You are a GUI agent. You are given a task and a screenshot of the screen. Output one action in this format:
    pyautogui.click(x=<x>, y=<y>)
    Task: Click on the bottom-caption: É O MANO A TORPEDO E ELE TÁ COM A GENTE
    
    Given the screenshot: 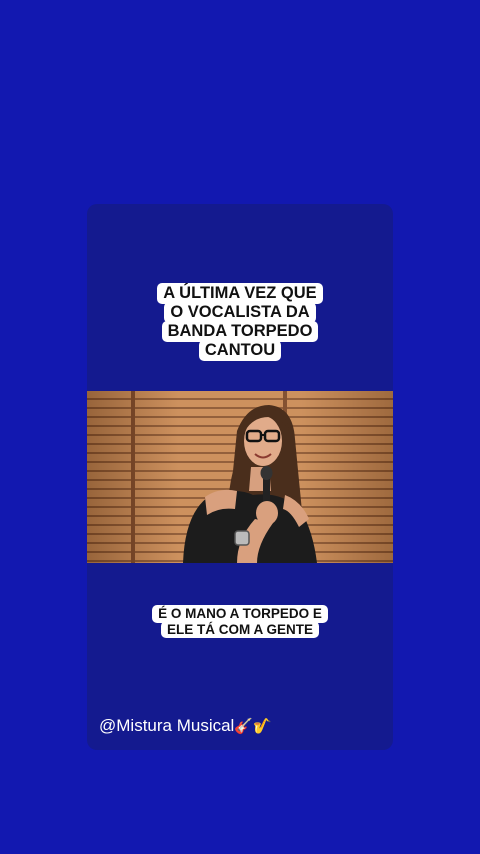 What is the action you would take?
    pyautogui.click(x=240, y=622)
    